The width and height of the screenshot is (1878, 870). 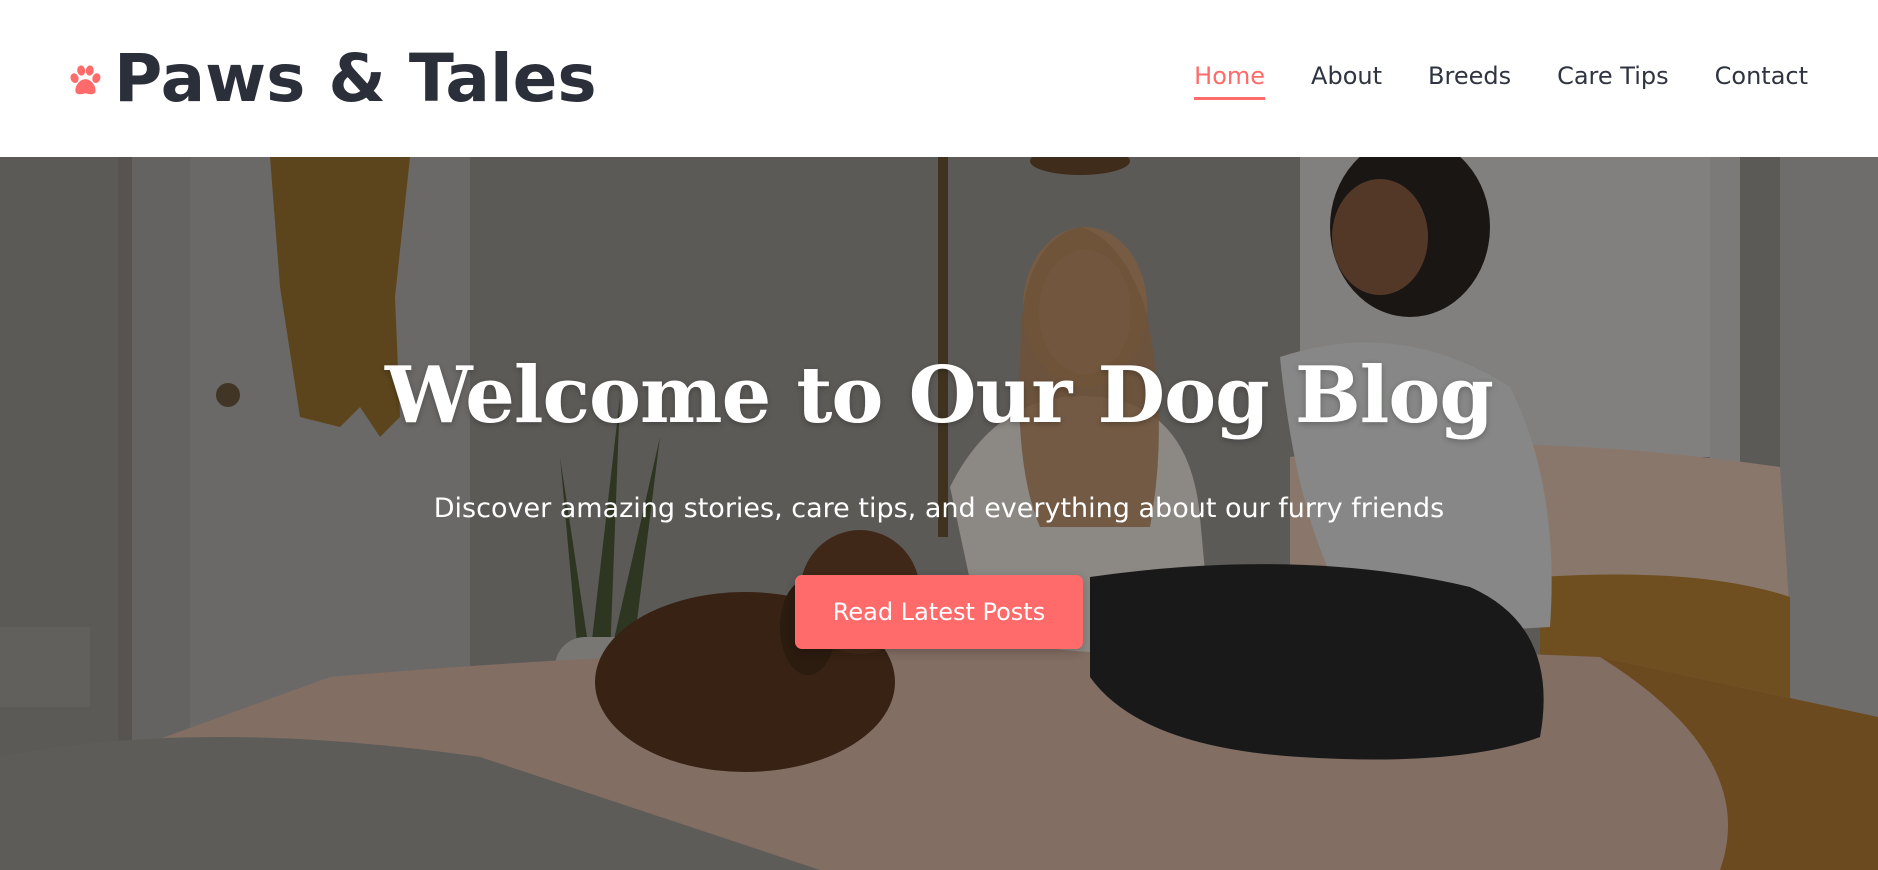 What do you see at coordinates (939, 612) in the screenshot?
I see `read-latest-posts-button: Read Latest Posts` at bounding box center [939, 612].